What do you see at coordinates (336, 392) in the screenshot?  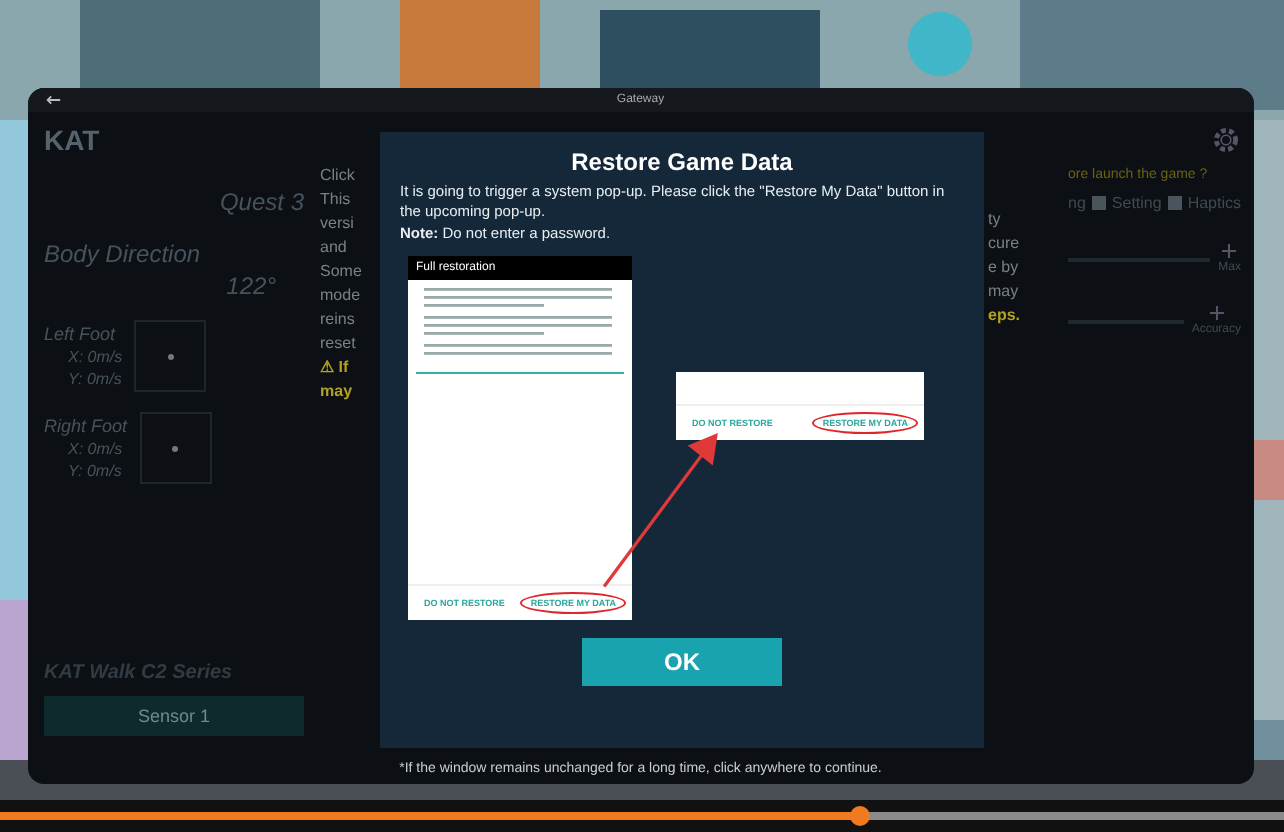 I see `warning-text: may` at bounding box center [336, 392].